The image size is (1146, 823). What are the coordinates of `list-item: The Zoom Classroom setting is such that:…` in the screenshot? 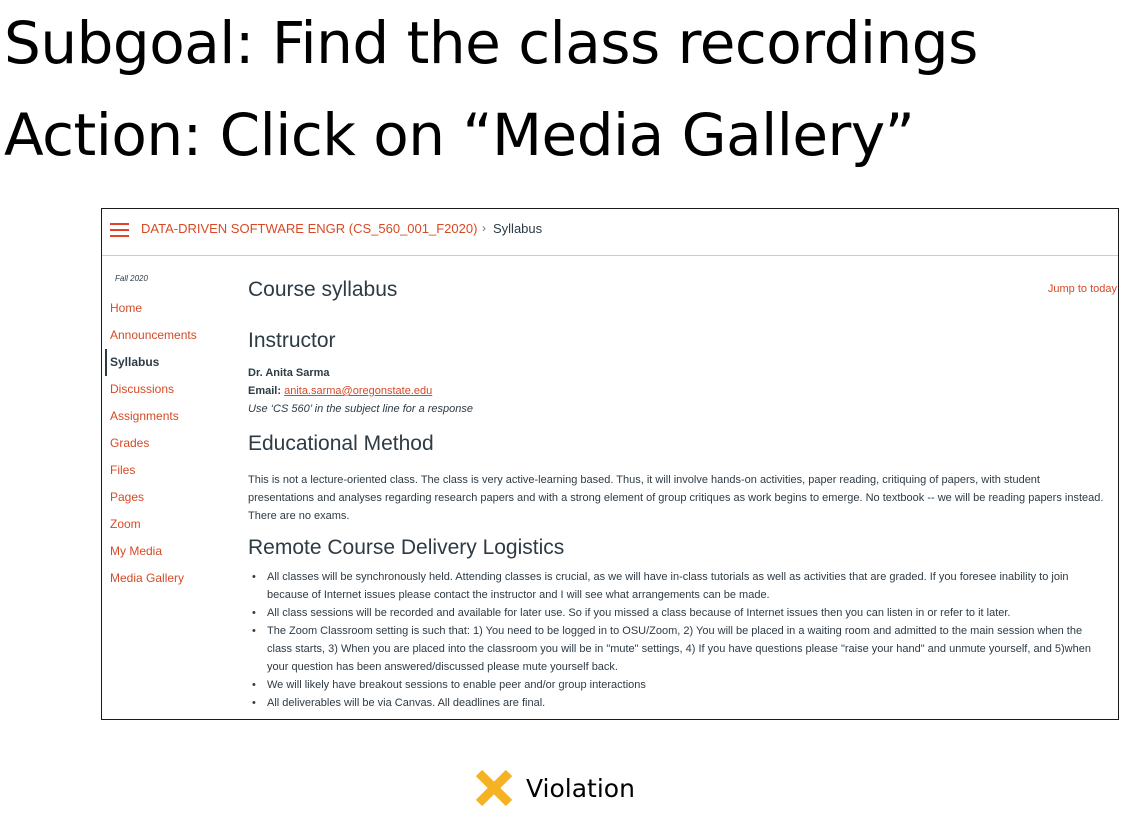 It's located at (678, 649).